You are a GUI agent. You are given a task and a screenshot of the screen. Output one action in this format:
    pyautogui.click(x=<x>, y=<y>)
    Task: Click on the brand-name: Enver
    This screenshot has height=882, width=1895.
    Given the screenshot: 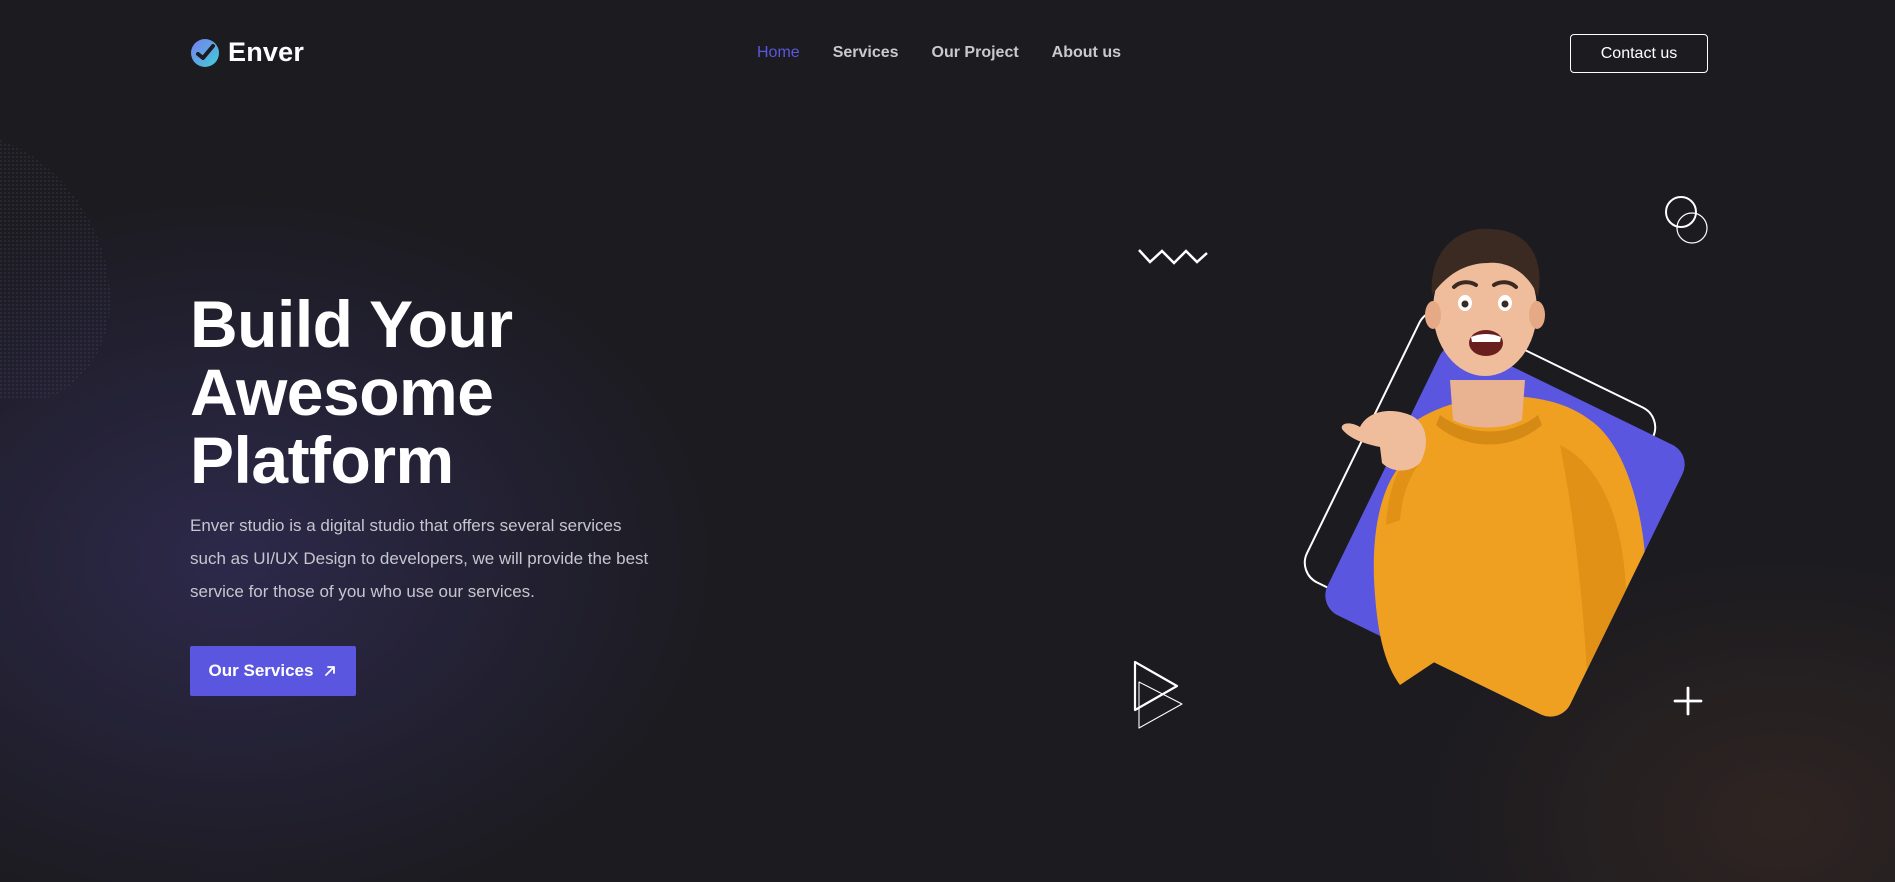 What is the action you would take?
    pyautogui.click(x=266, y=52)
    